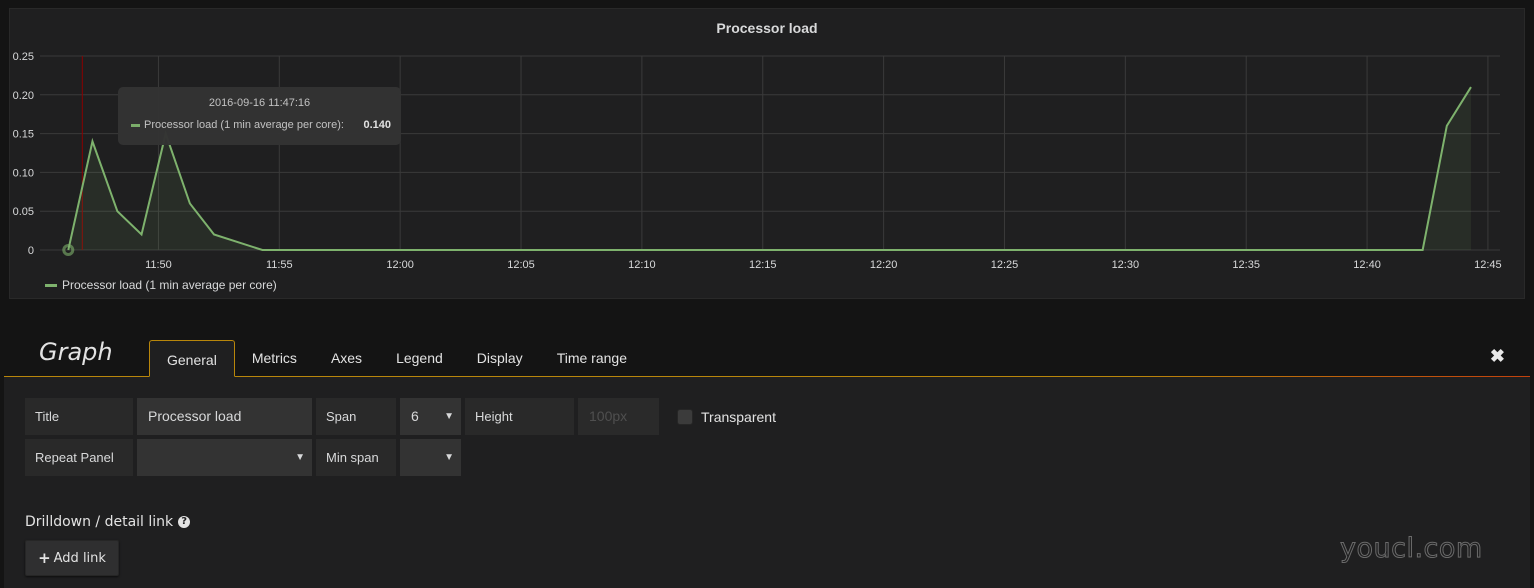 The image size is (1534, 588). I want to click on x-tick-label: 12:40, so click(1367, 265).